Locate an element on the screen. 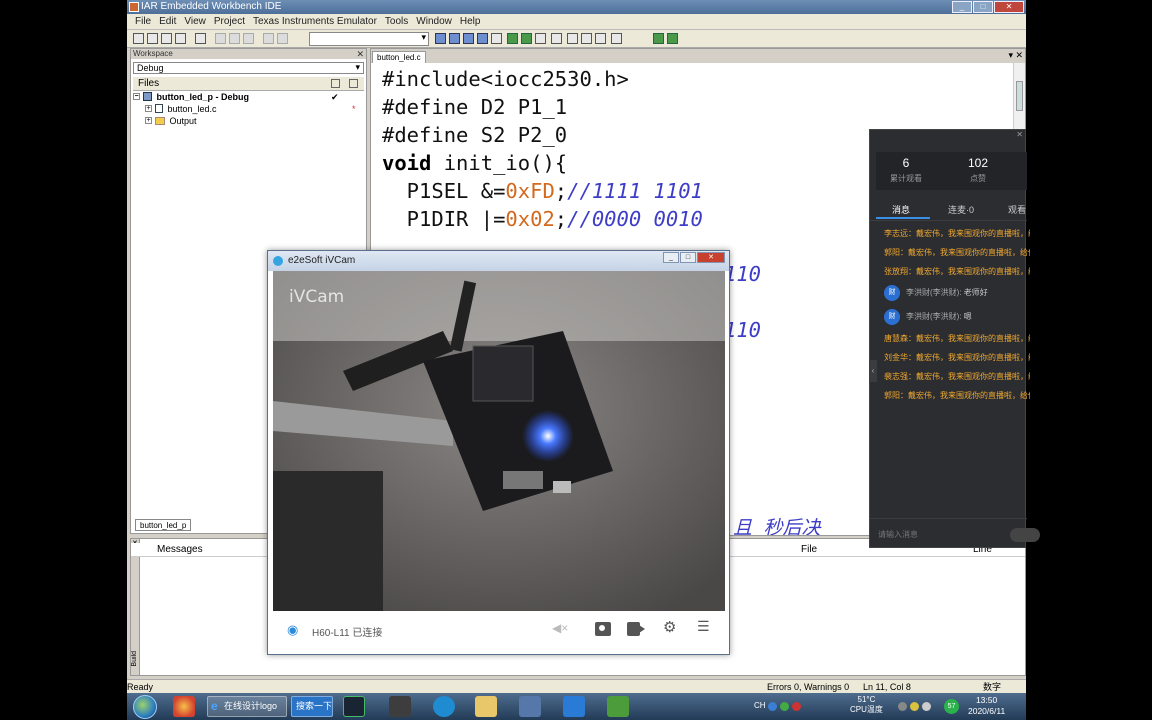  menu-ti-emulator: Texas Instruments Emulator is located at coordinates (315, 21).